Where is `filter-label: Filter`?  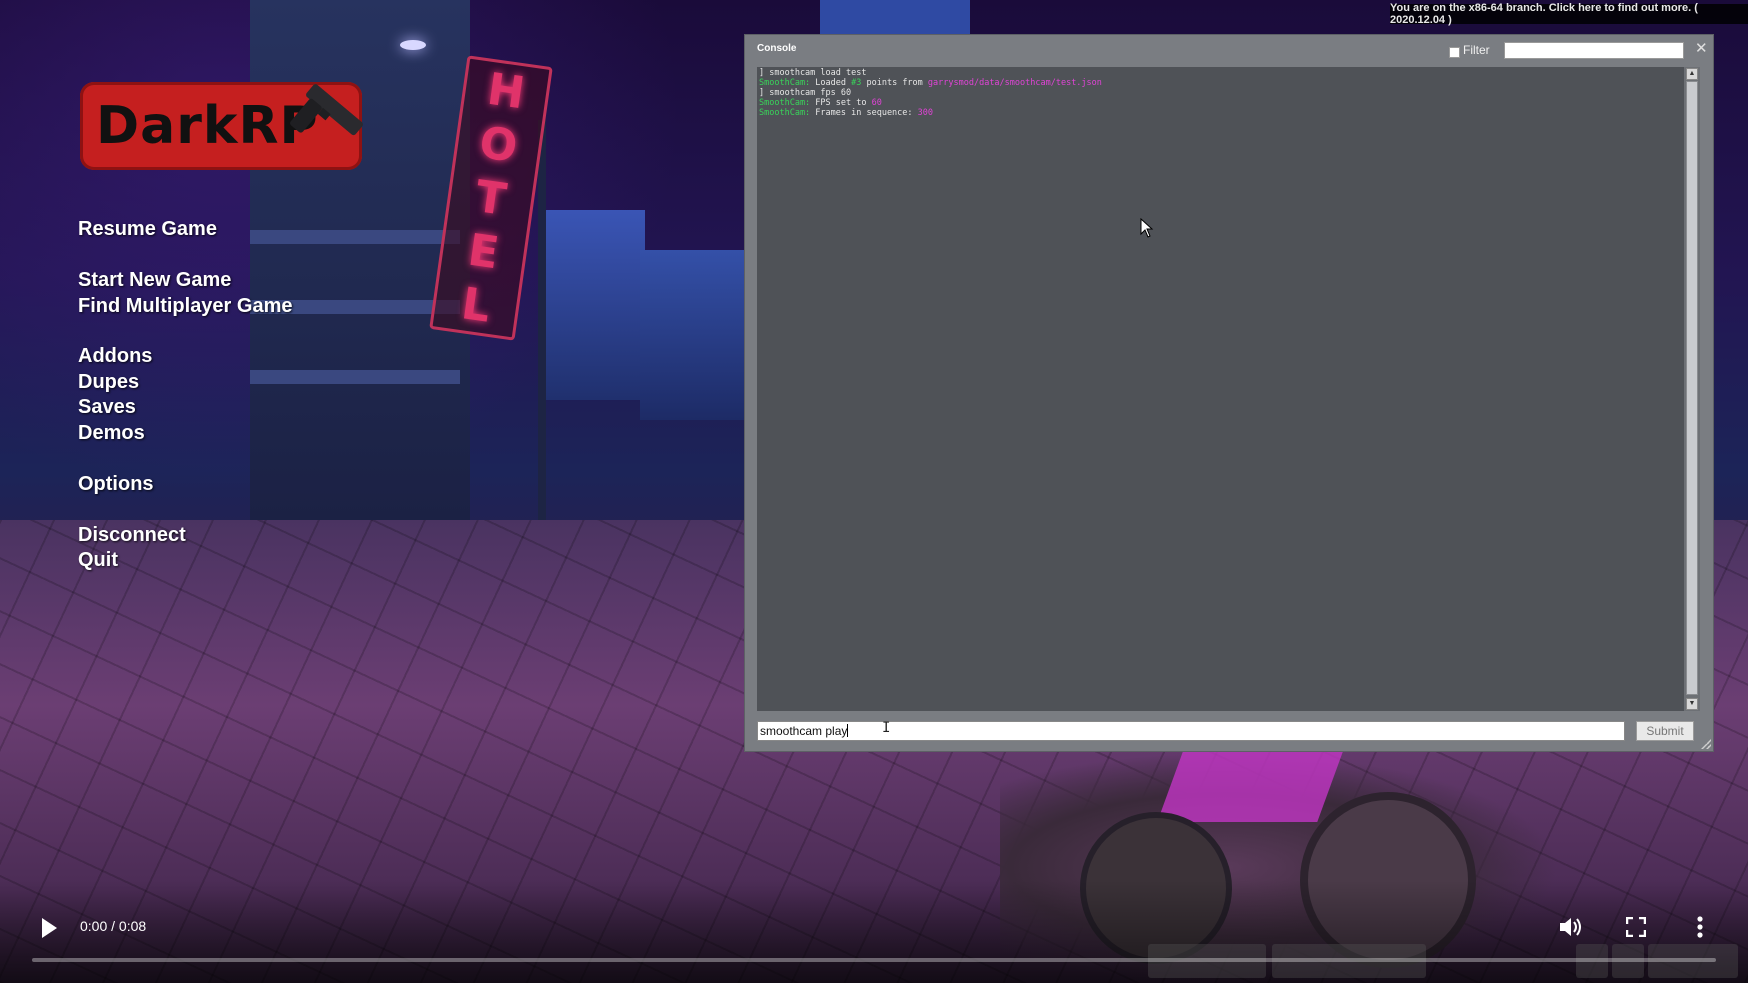 filter-label: Filter is located at coordinates (1476, 50).